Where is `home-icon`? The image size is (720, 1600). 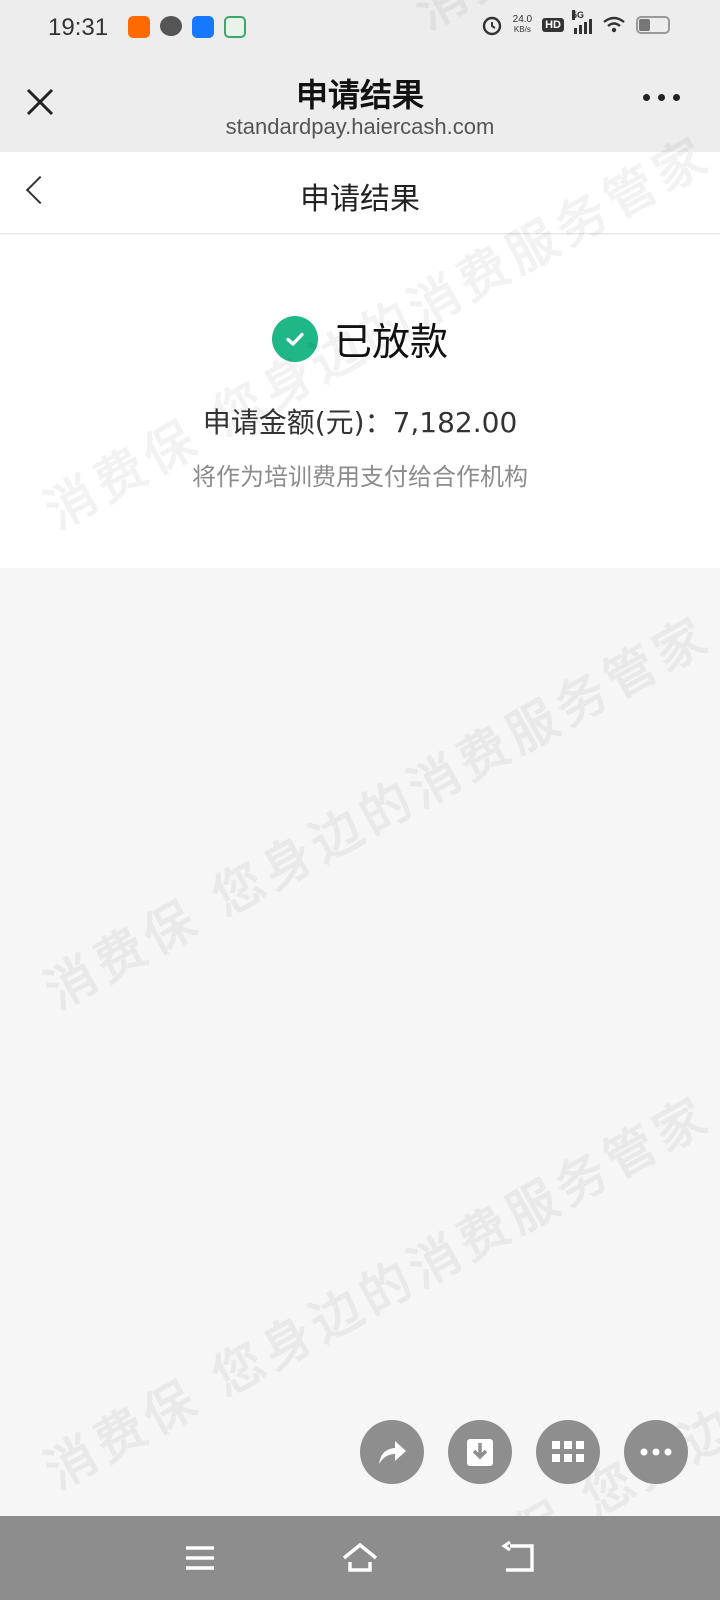
home-icon is located at coordinates (360, 1558).